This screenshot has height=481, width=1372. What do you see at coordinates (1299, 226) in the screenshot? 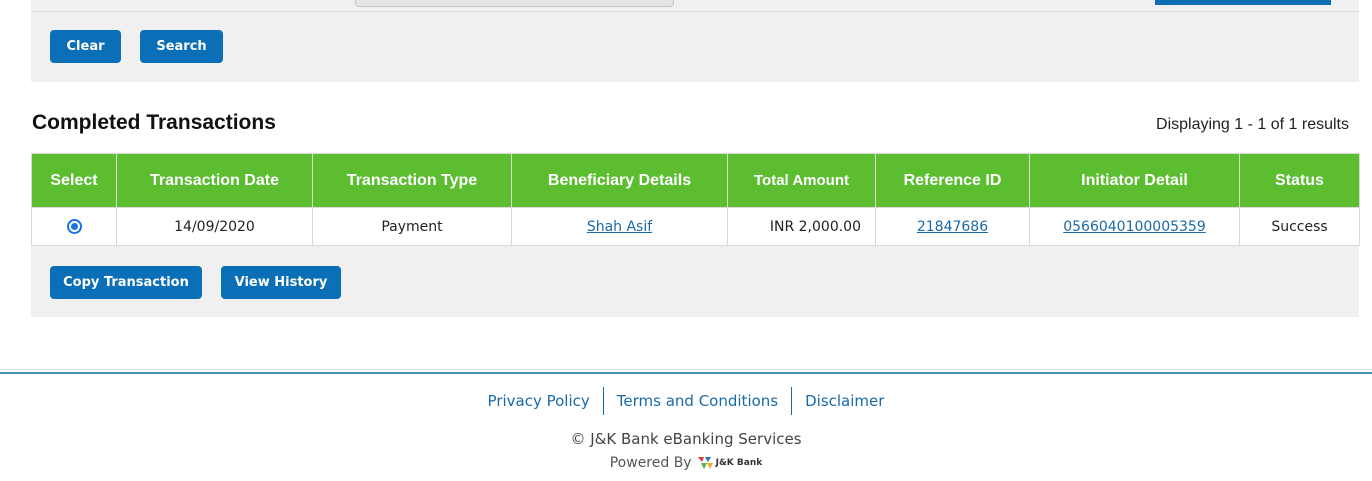
I see `status-cell: Success` at bounding box center [1299, 226].